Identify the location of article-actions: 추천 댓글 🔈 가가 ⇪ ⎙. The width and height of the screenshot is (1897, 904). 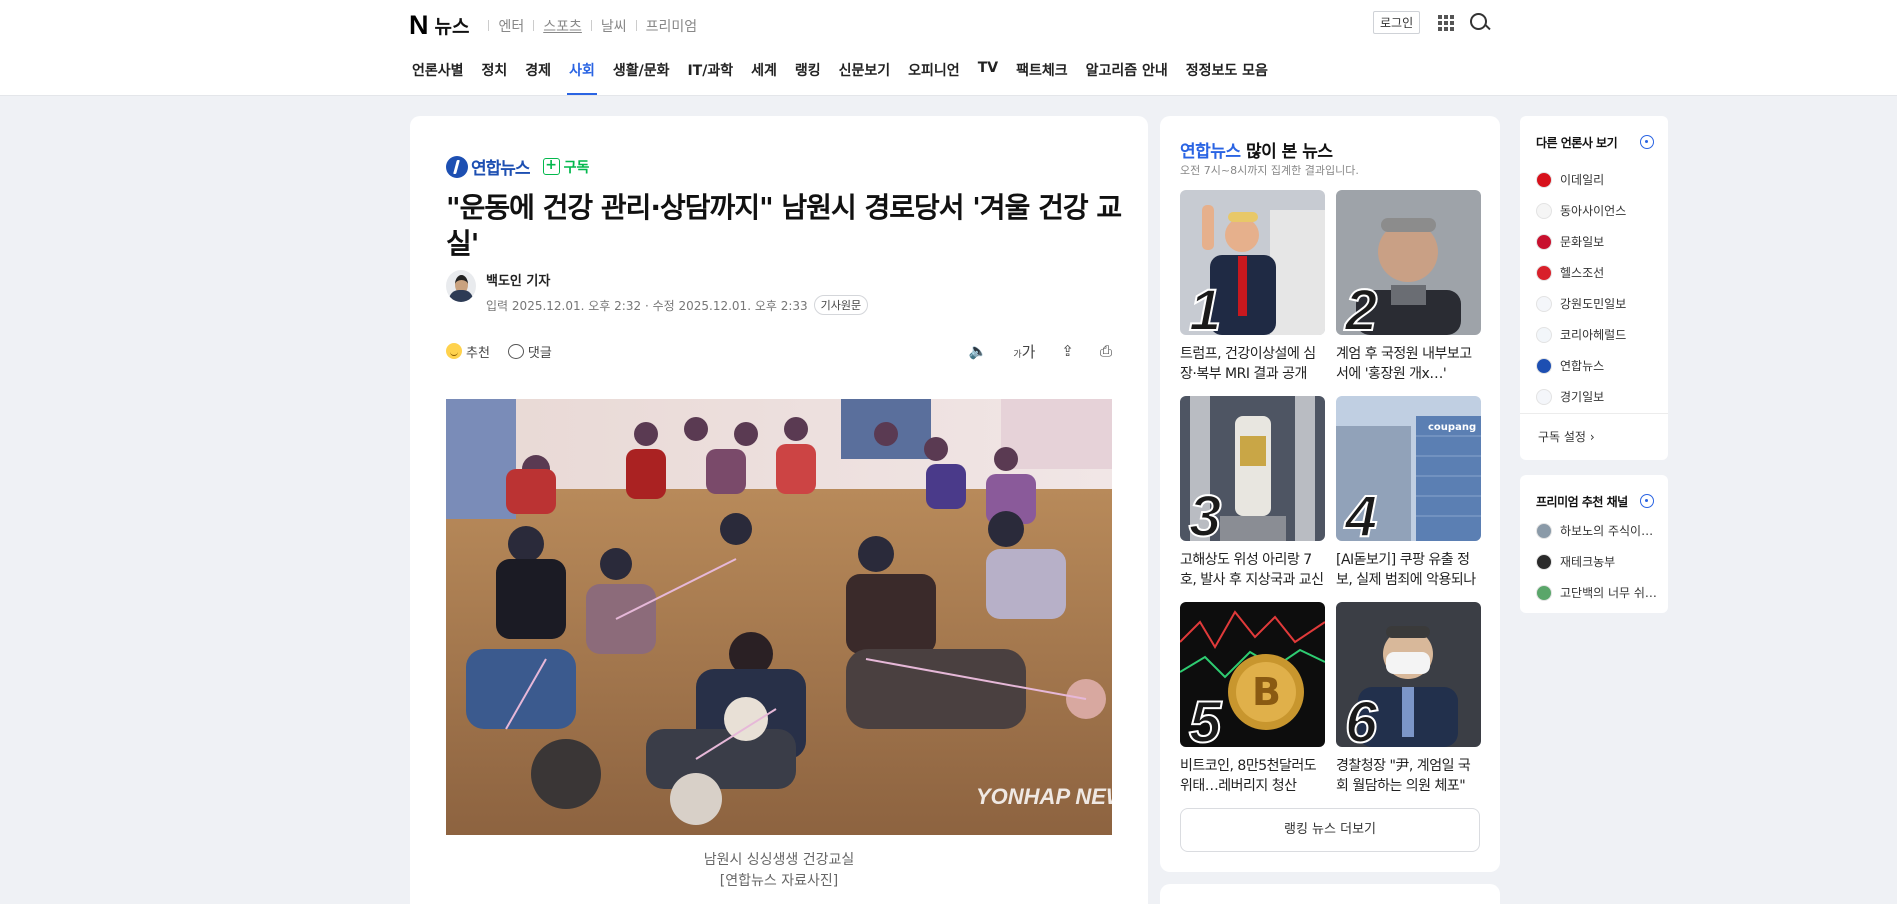
(779, 351).